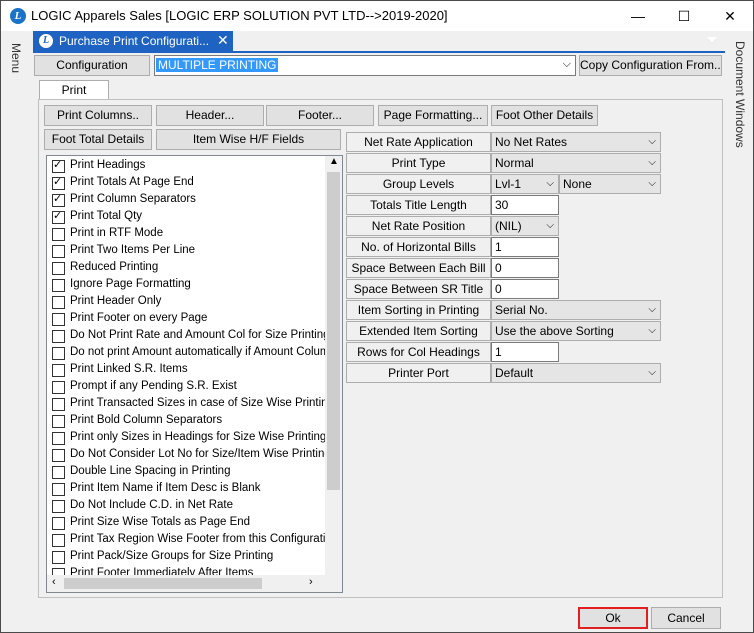 Image resolution: width=754 pixels, height=633 pixels. Describe the element at coordinates (186, 319) in the screenshot. I see `list-item: Print Footer on every Page` at that location.